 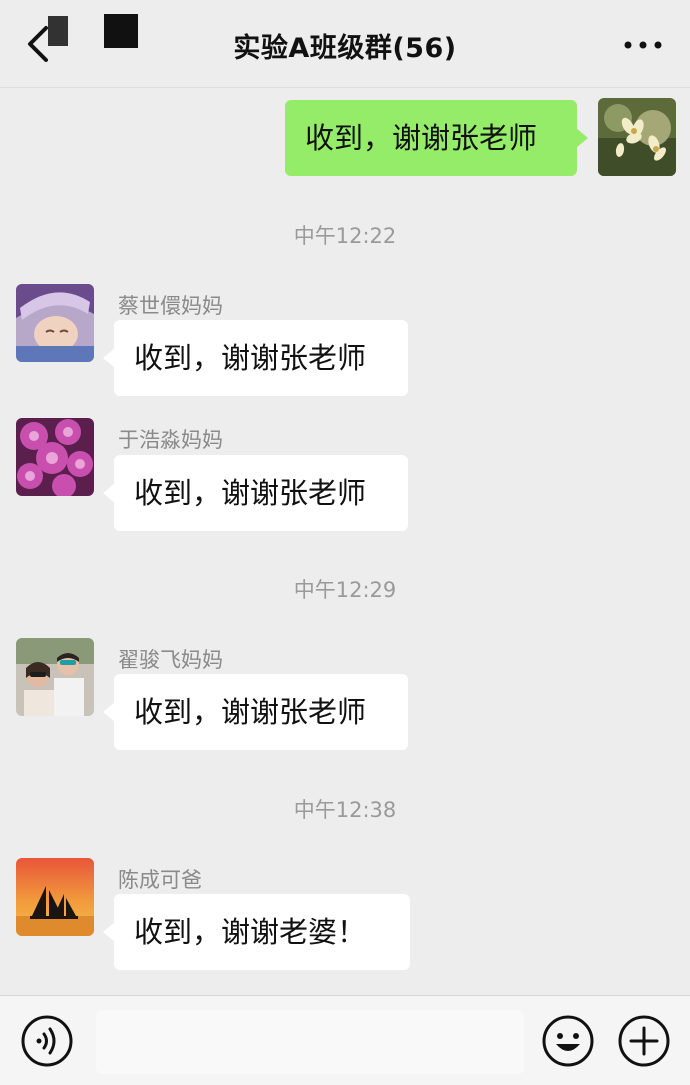 I want to click on purple-flowers-avatar-image, so click(x=55, y=457).